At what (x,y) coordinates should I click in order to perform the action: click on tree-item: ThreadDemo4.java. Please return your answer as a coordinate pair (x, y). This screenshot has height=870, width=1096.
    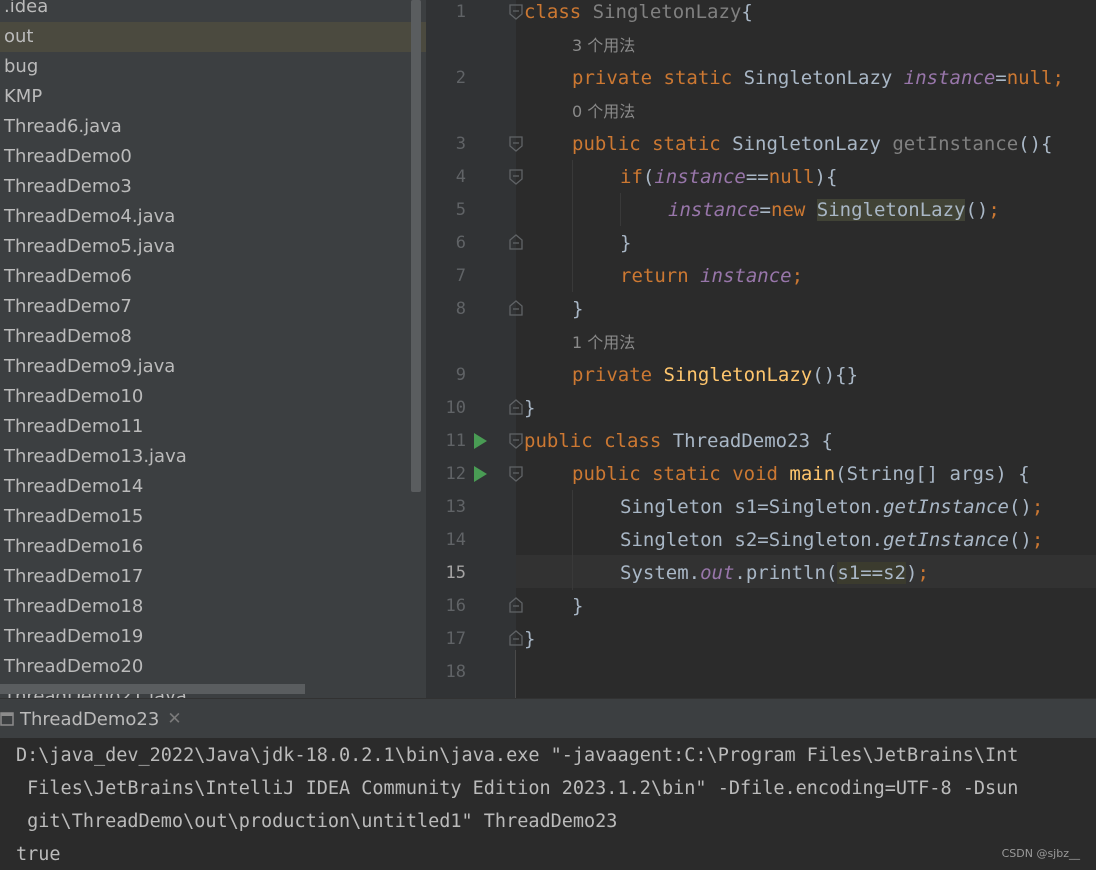
    Looking at the image, I should click on (213, 217).